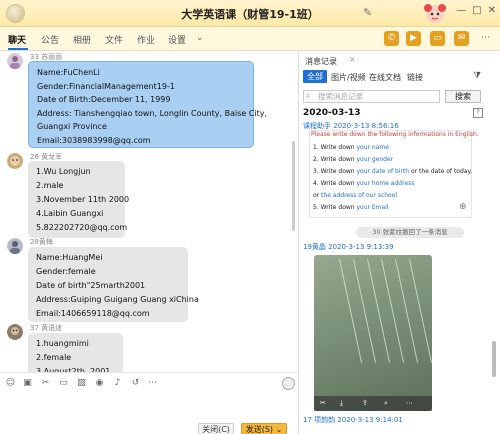 This screenshot has width=500, height=434. I want to click on composer-divider, so click(149, 372).